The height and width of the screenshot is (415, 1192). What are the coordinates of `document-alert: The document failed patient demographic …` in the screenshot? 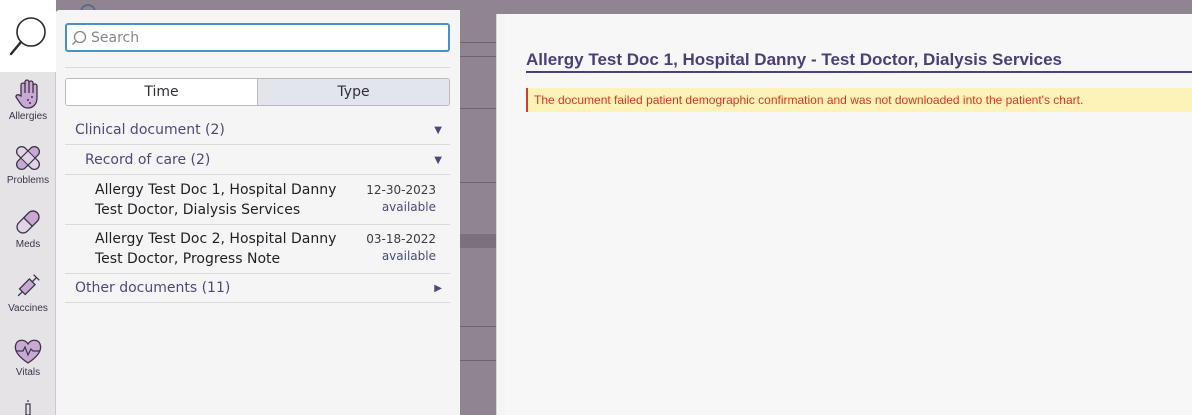 It's located at (859, 100).